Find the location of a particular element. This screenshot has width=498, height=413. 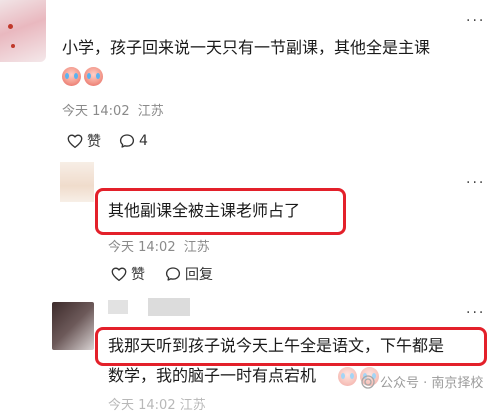

comment-emojis is located at coordinates (84, 76).